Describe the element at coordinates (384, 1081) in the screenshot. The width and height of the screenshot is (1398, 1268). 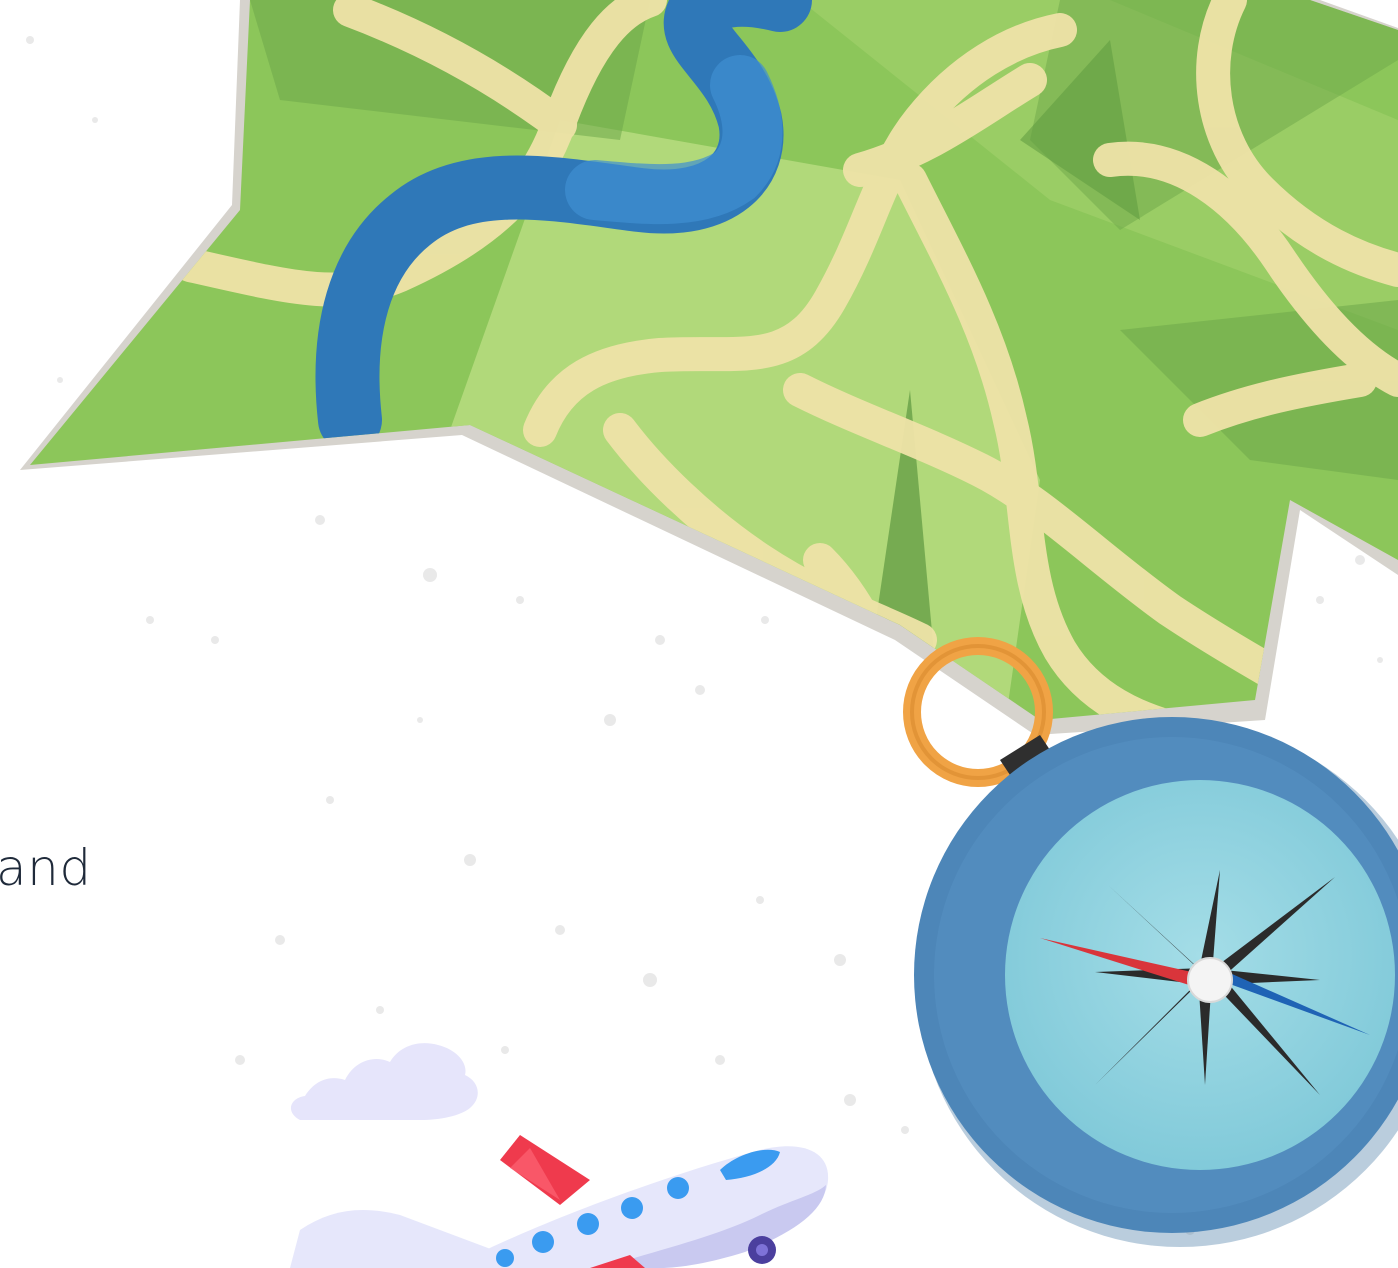
I see `cloud` at that location.